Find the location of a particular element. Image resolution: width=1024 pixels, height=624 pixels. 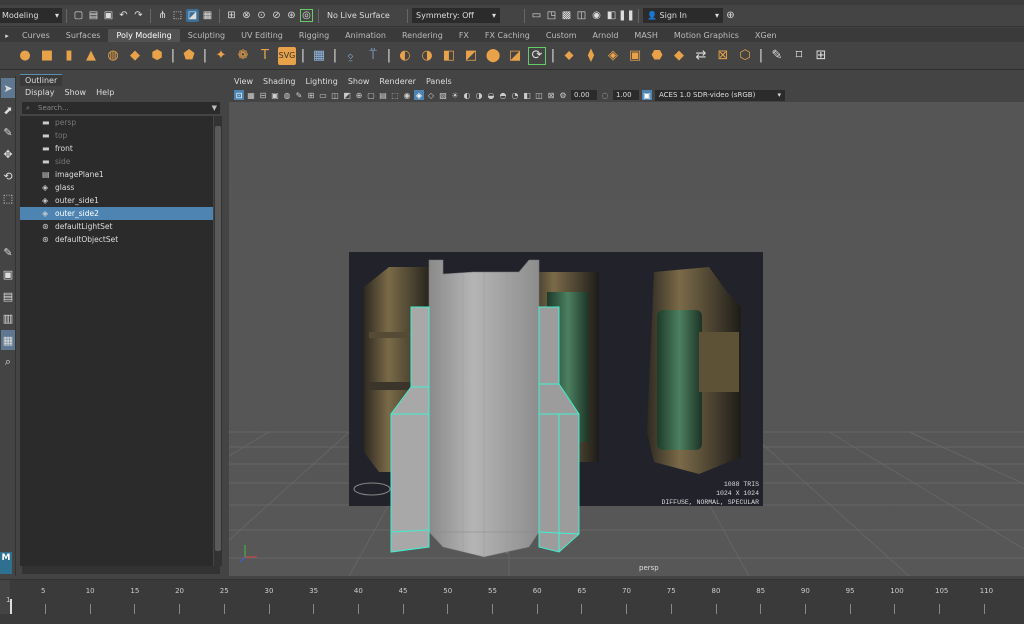

select-camera-icon: ⊡ is located at coordinates (239, 95).